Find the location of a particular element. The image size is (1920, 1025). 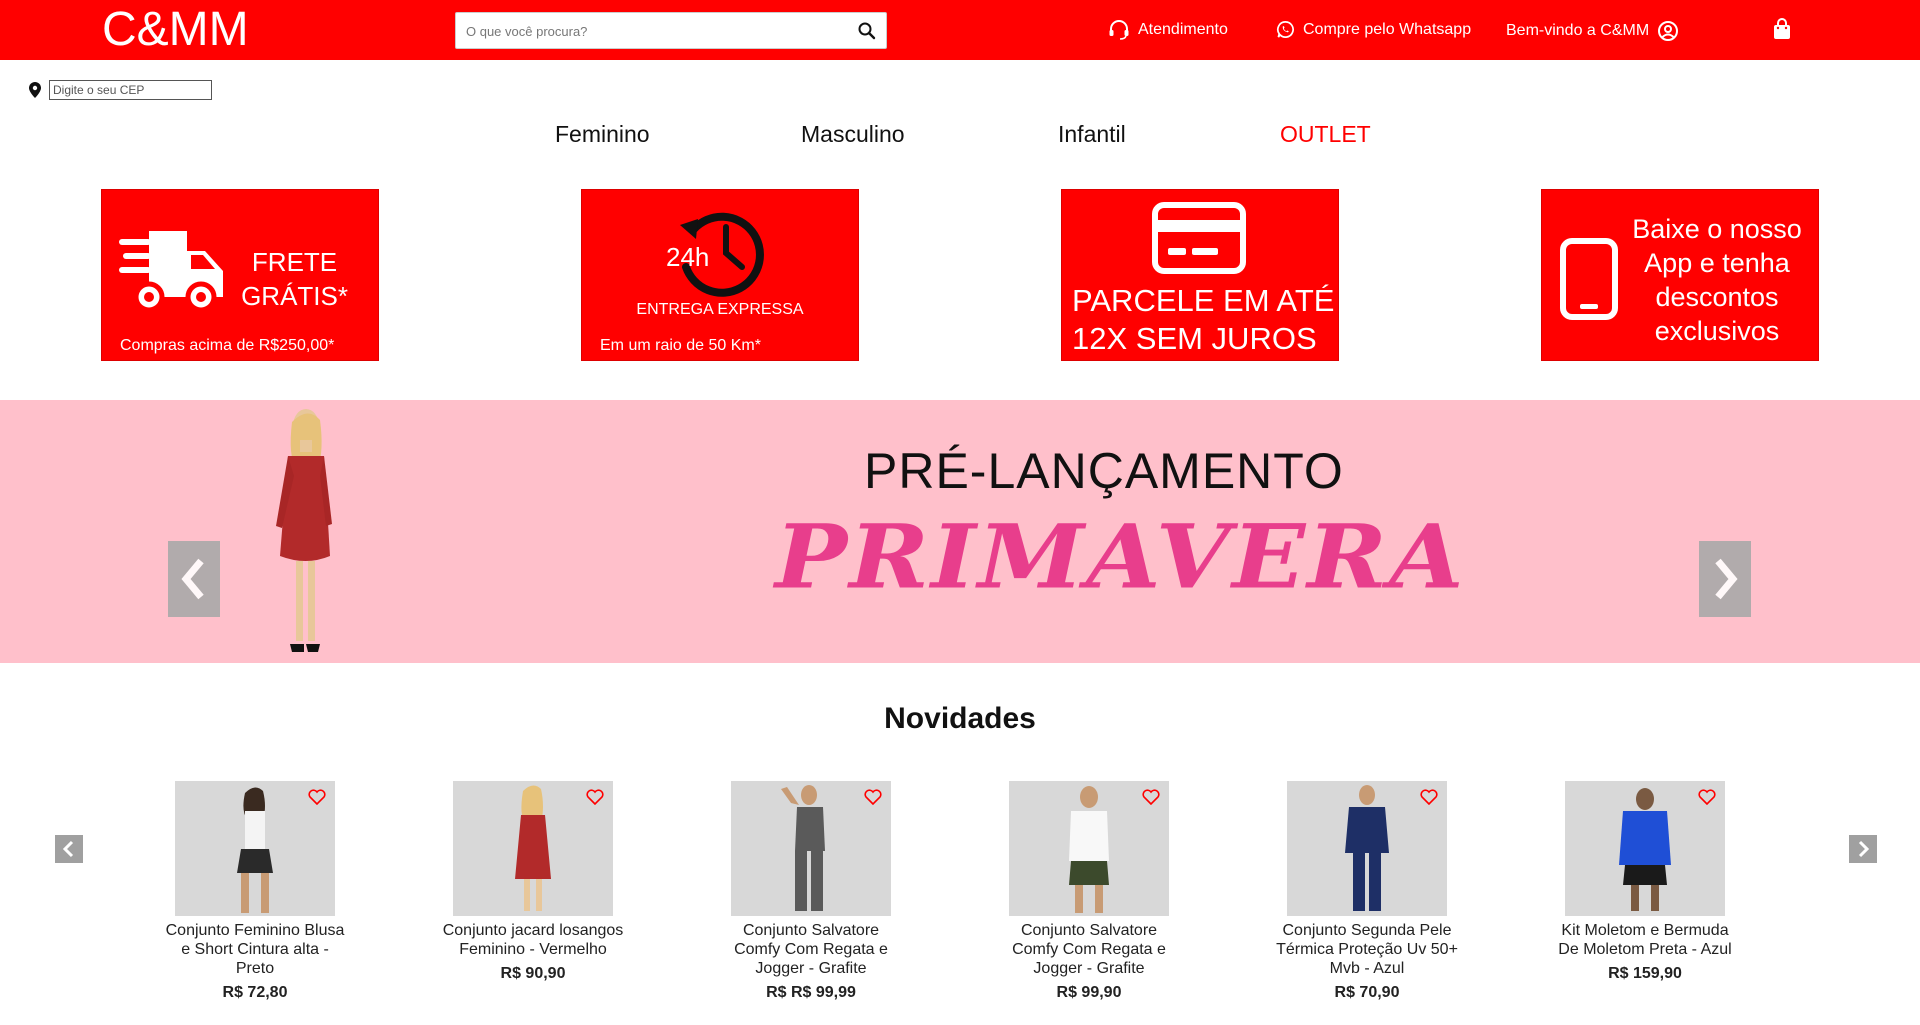

location-pin-icon is located at coordinates (35, 90).